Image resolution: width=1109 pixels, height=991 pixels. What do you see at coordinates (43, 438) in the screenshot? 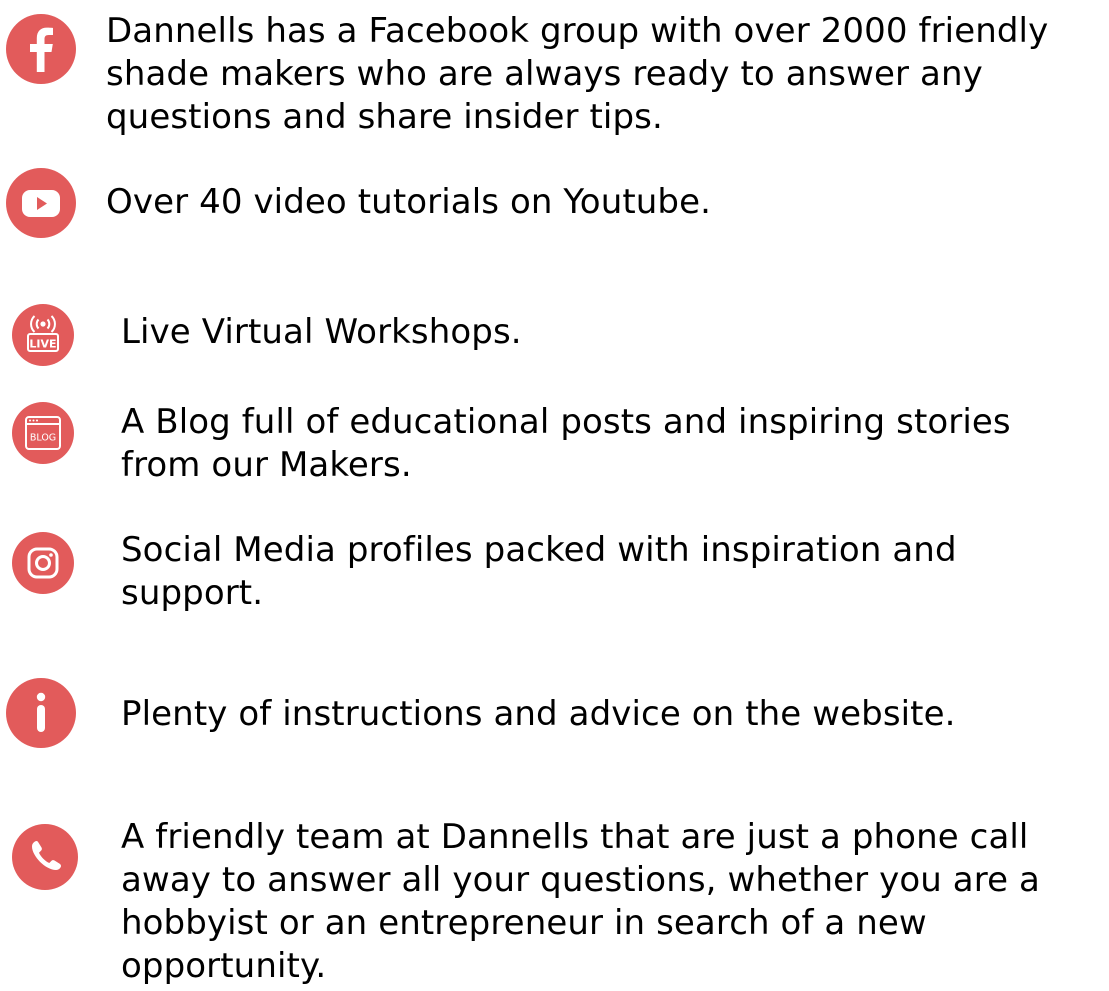
I see `svg-text: BLOG` at bounding box center [43, 438].